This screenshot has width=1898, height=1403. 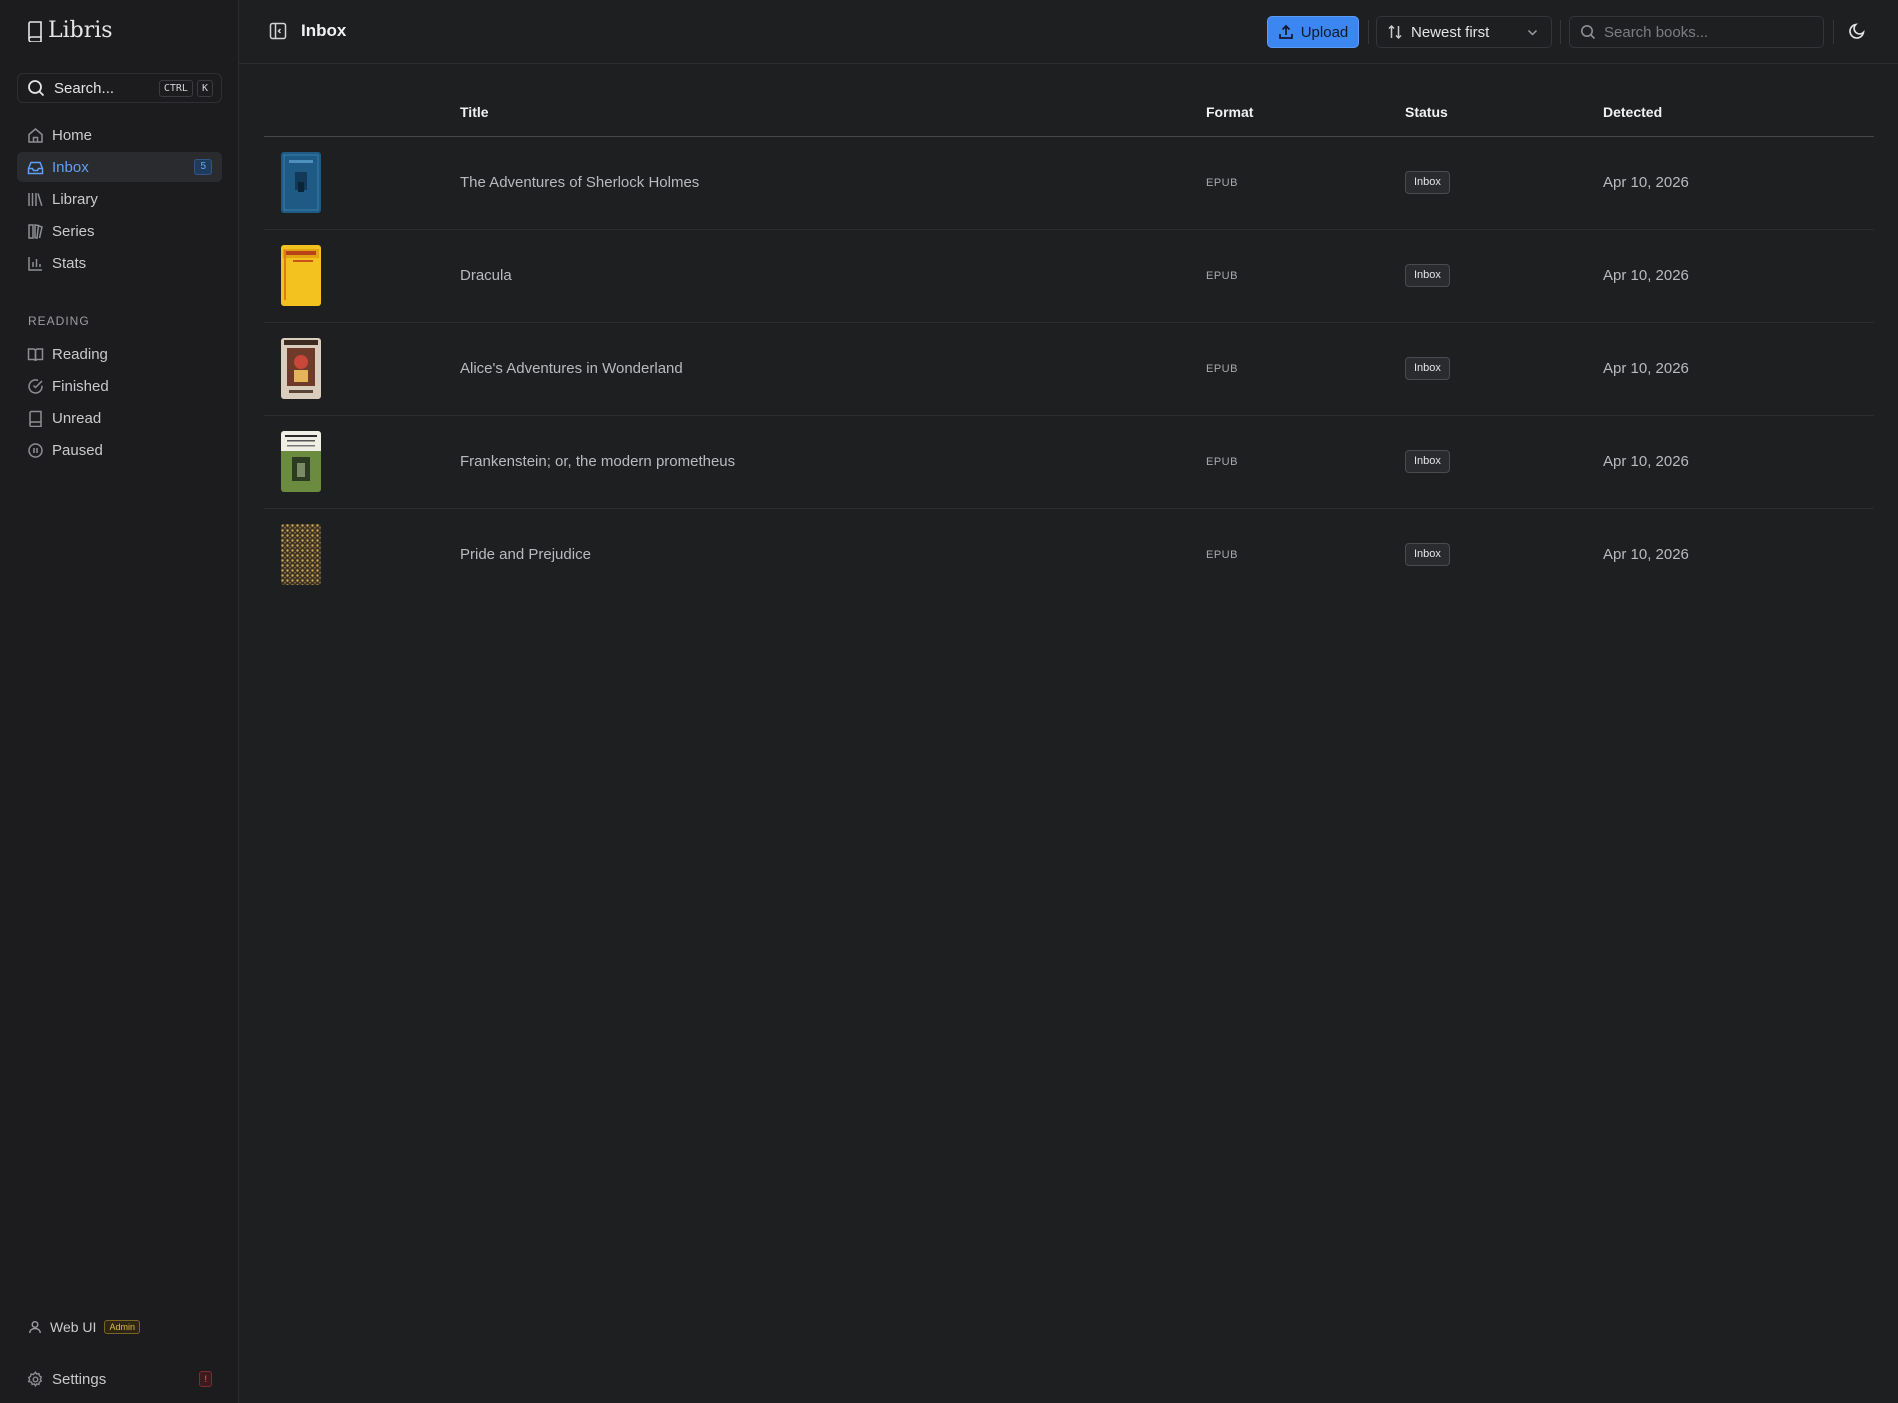 I want to click on top-bar: Inbox Upload Newest first, so click(x=1068, y=32).